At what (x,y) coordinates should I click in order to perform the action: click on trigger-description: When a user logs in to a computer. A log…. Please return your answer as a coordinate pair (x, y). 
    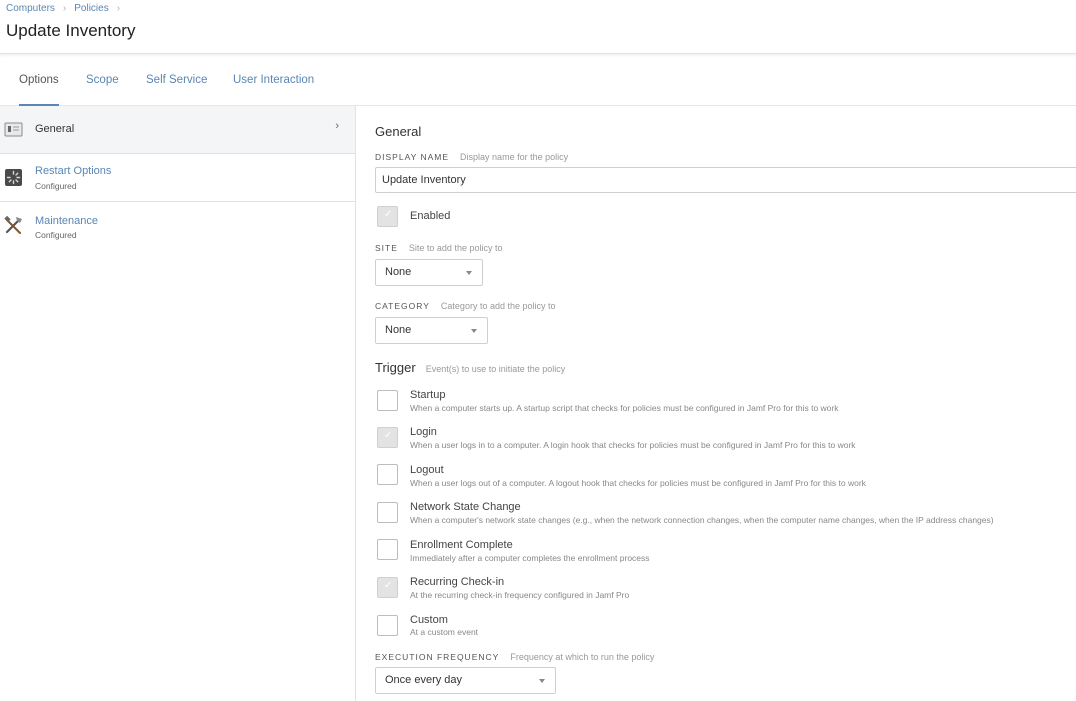
    Looking at the image, I should click on (633, 445).